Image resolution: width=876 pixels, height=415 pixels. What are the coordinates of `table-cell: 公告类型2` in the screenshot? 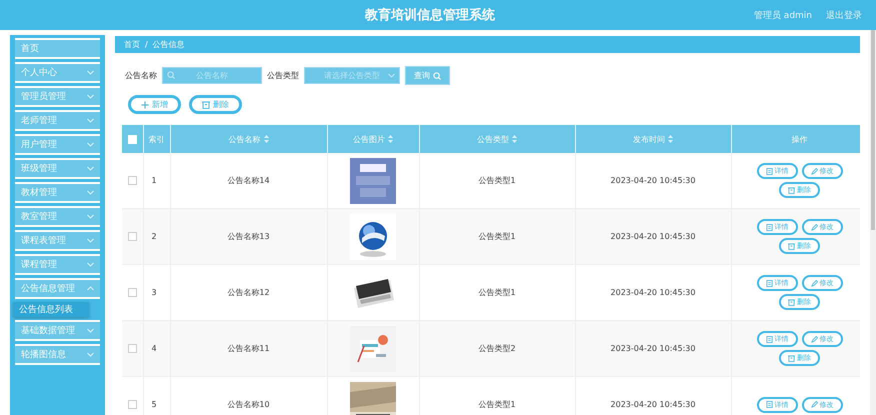 It's located at (497, 348).